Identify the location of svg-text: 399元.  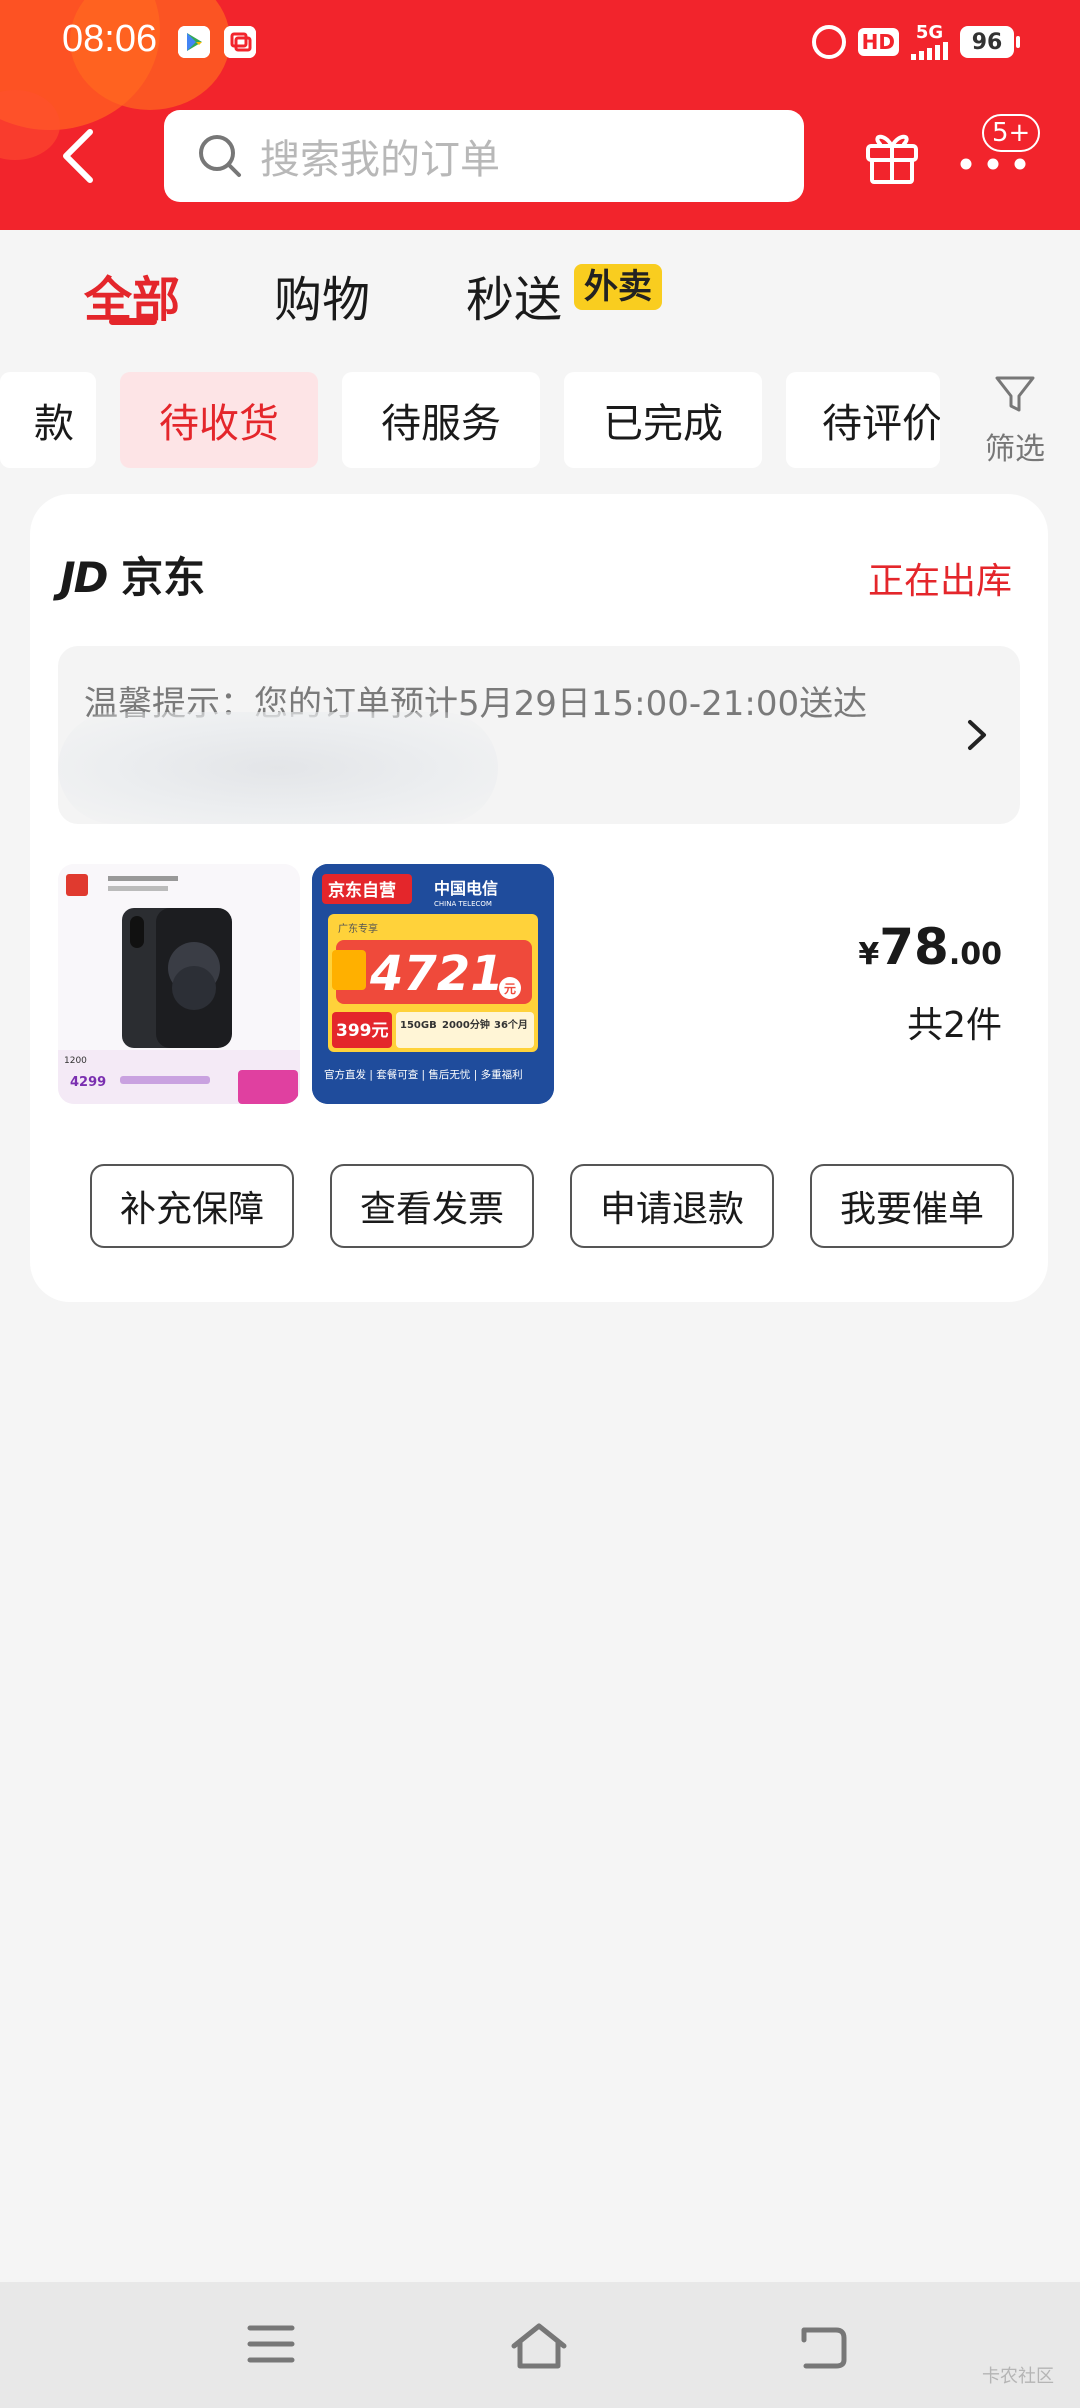
(362, 1031).